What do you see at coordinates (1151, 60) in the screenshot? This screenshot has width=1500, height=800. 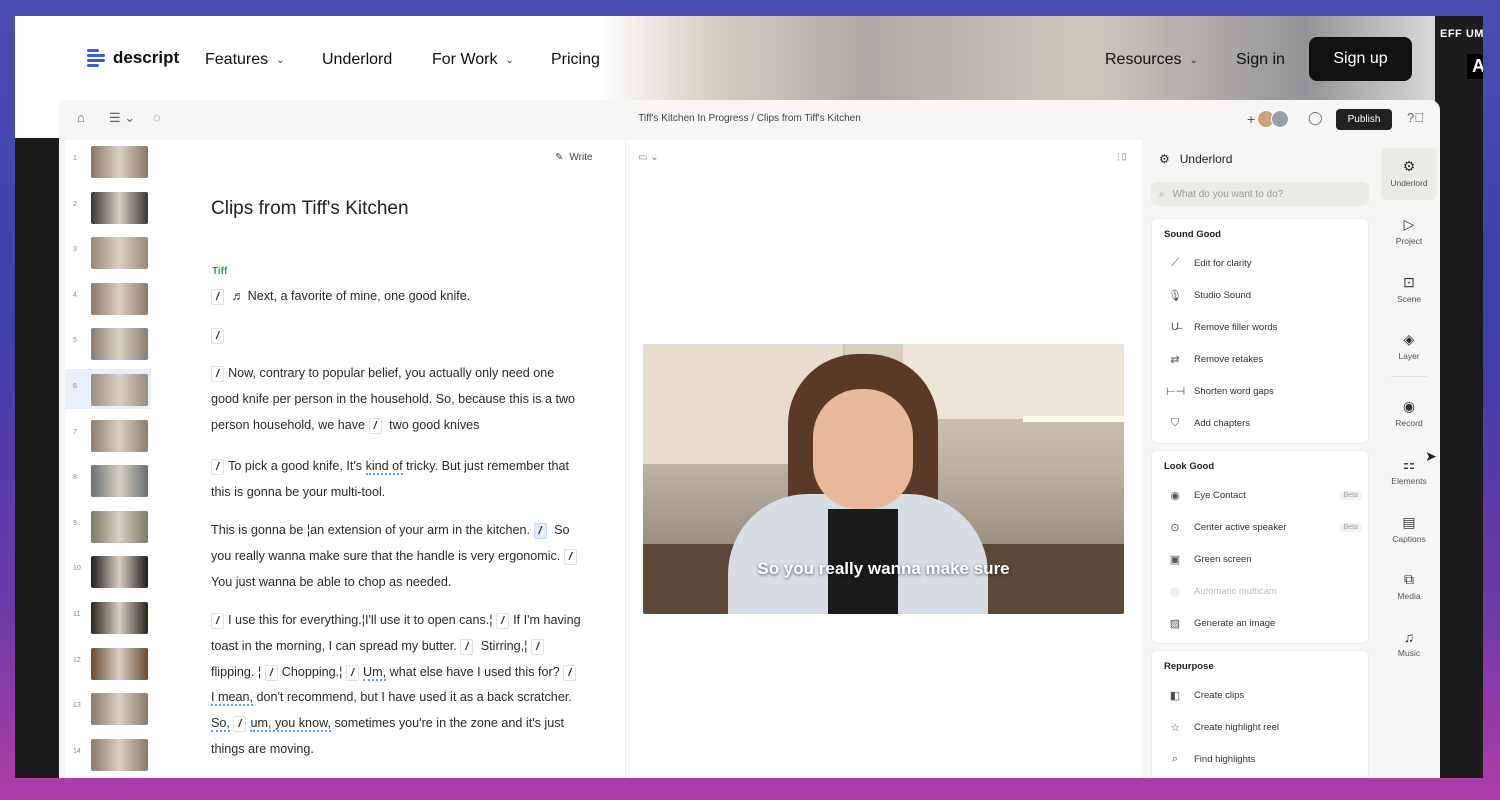 I see `nav-resources: Resources ⌄` at bounding box center [1151, 60].